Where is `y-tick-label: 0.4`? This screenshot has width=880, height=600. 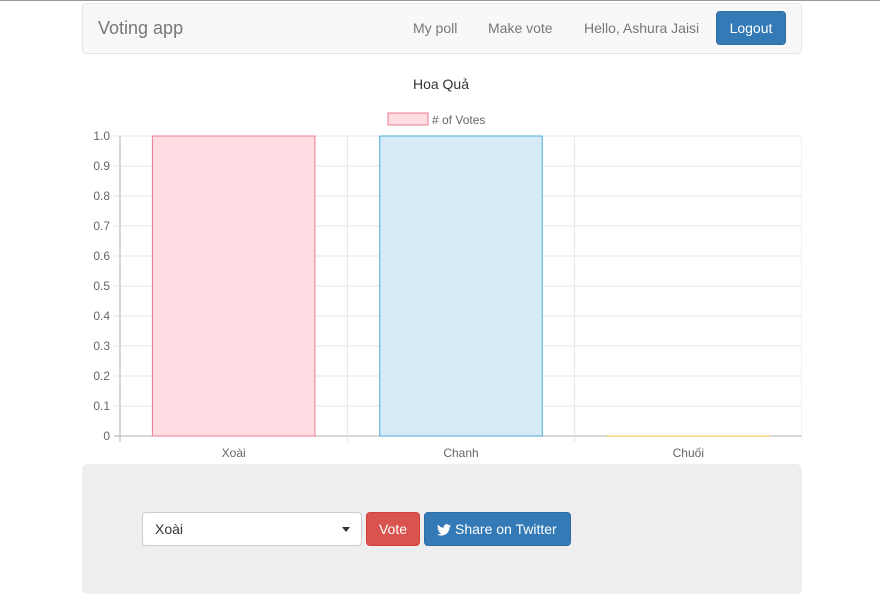 y-tick-label: 0.4 is located at coordinates (101, 316).